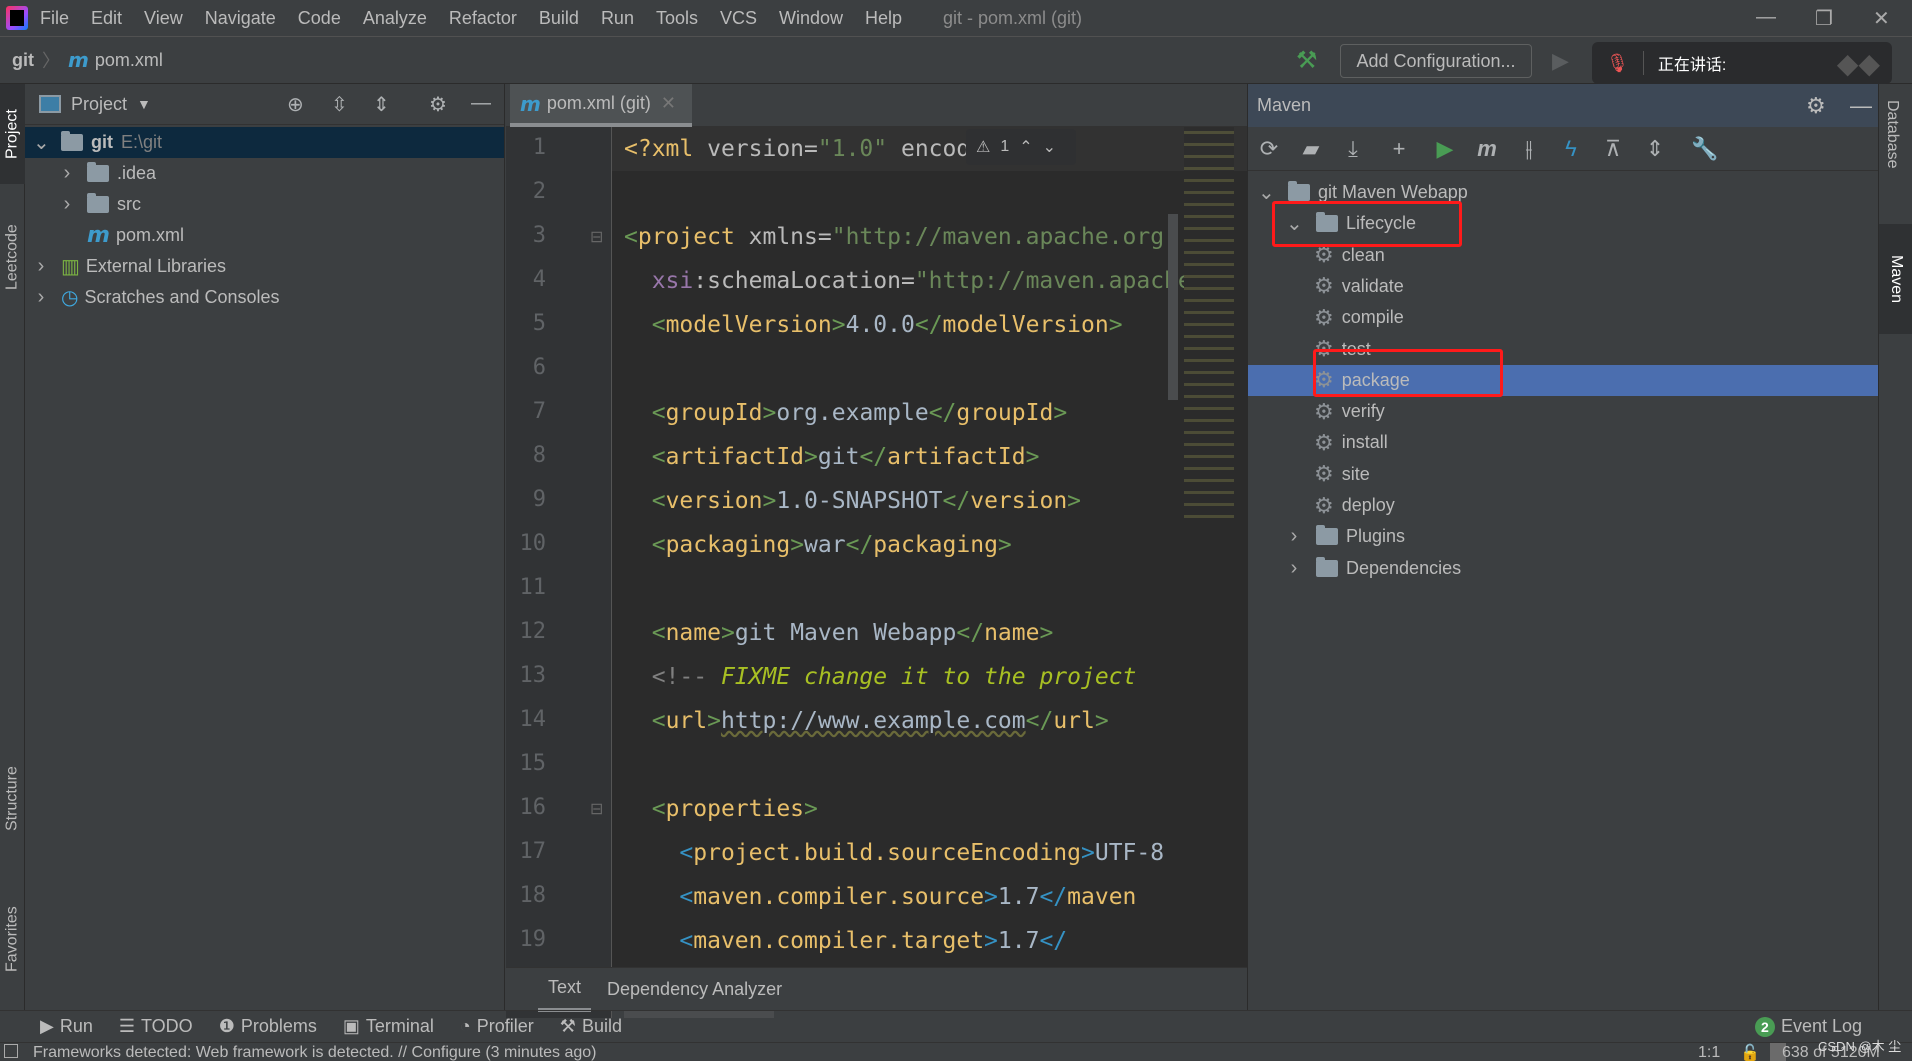  Describe the element at coordinates (264, 142) in the screenshot. I see `tree-item: ⌄ git E:\git` at that location.